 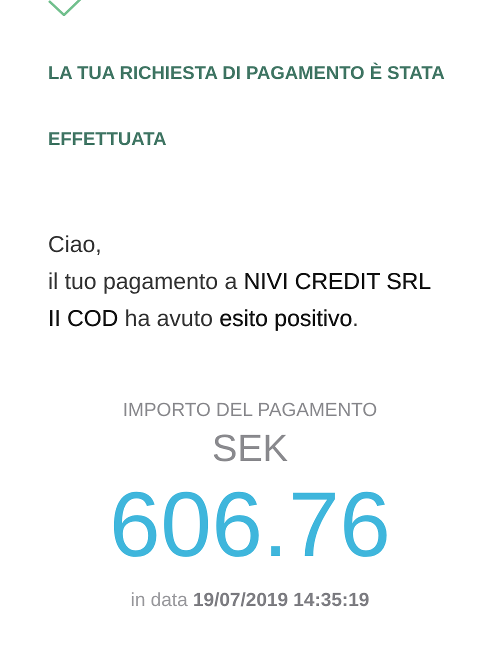 I want to click on payment-date: in data 19/07/2019 14:35:19, so click(x=250, y=601).